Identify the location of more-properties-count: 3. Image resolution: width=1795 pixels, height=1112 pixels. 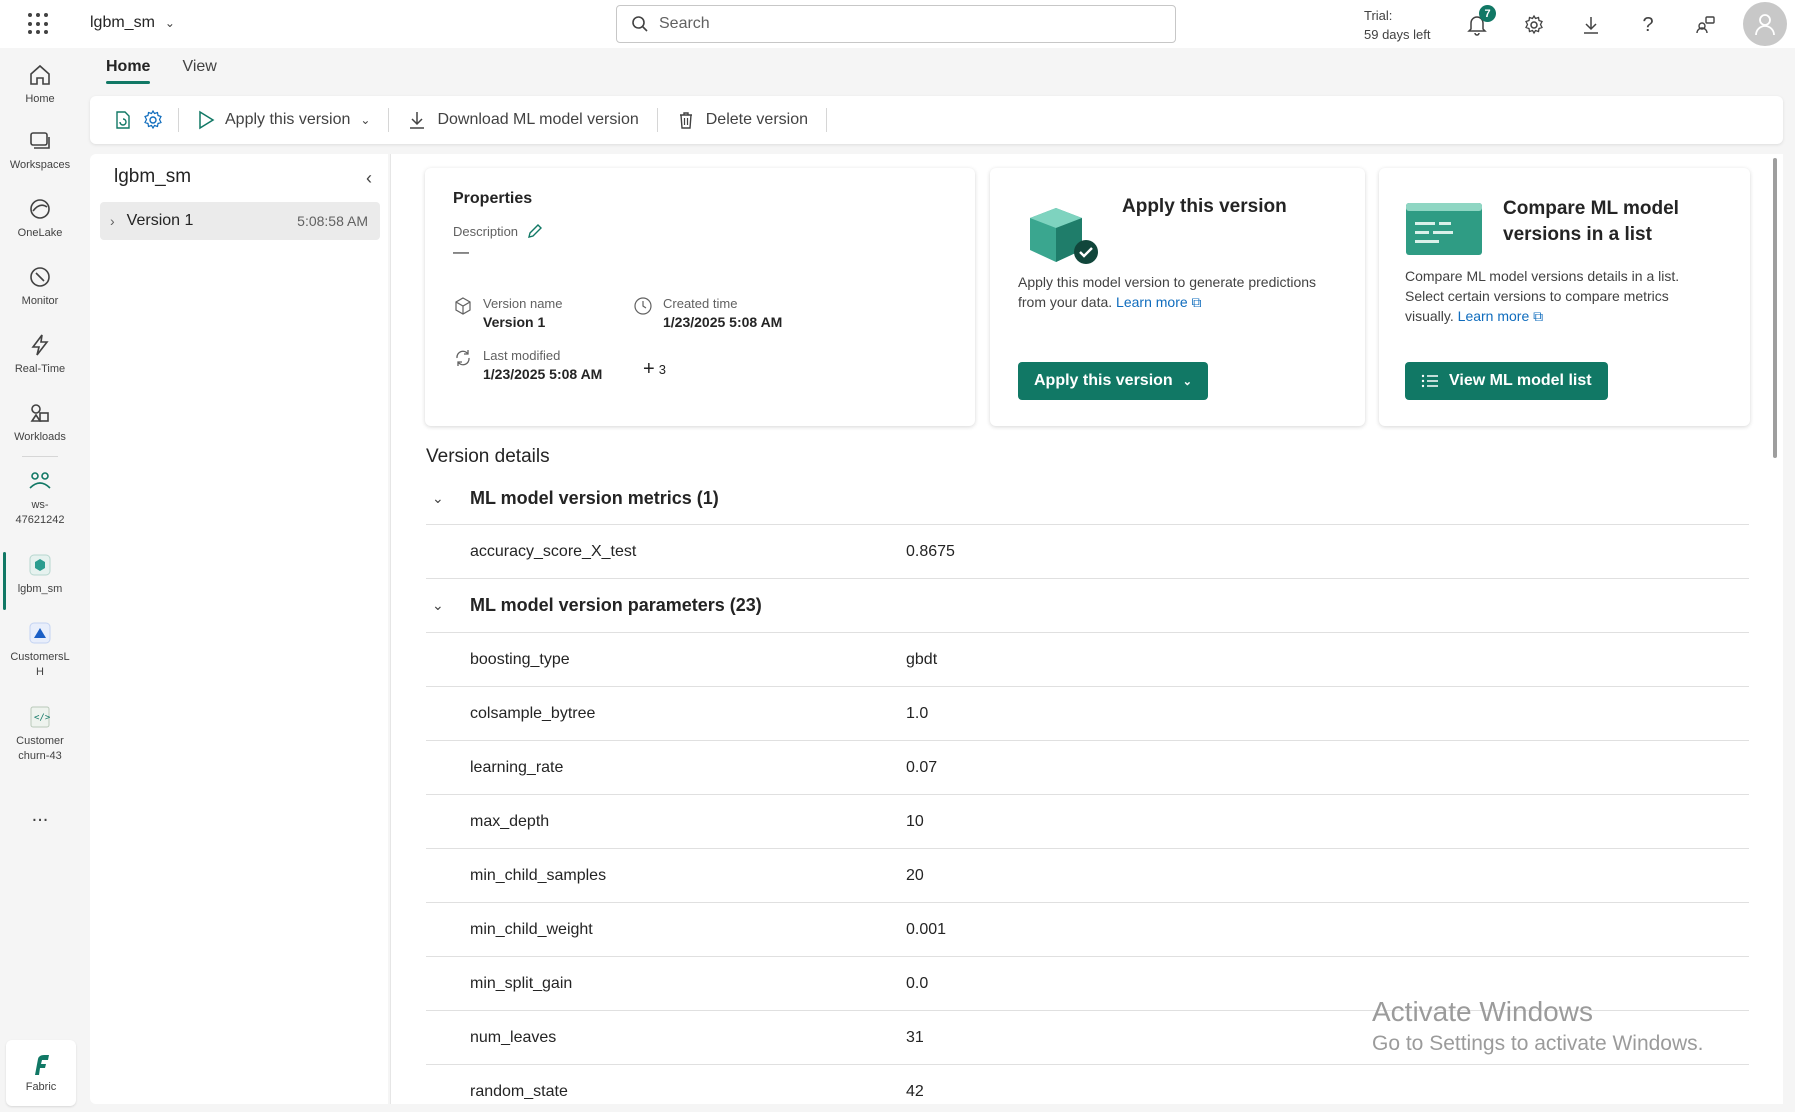
(662, 369).